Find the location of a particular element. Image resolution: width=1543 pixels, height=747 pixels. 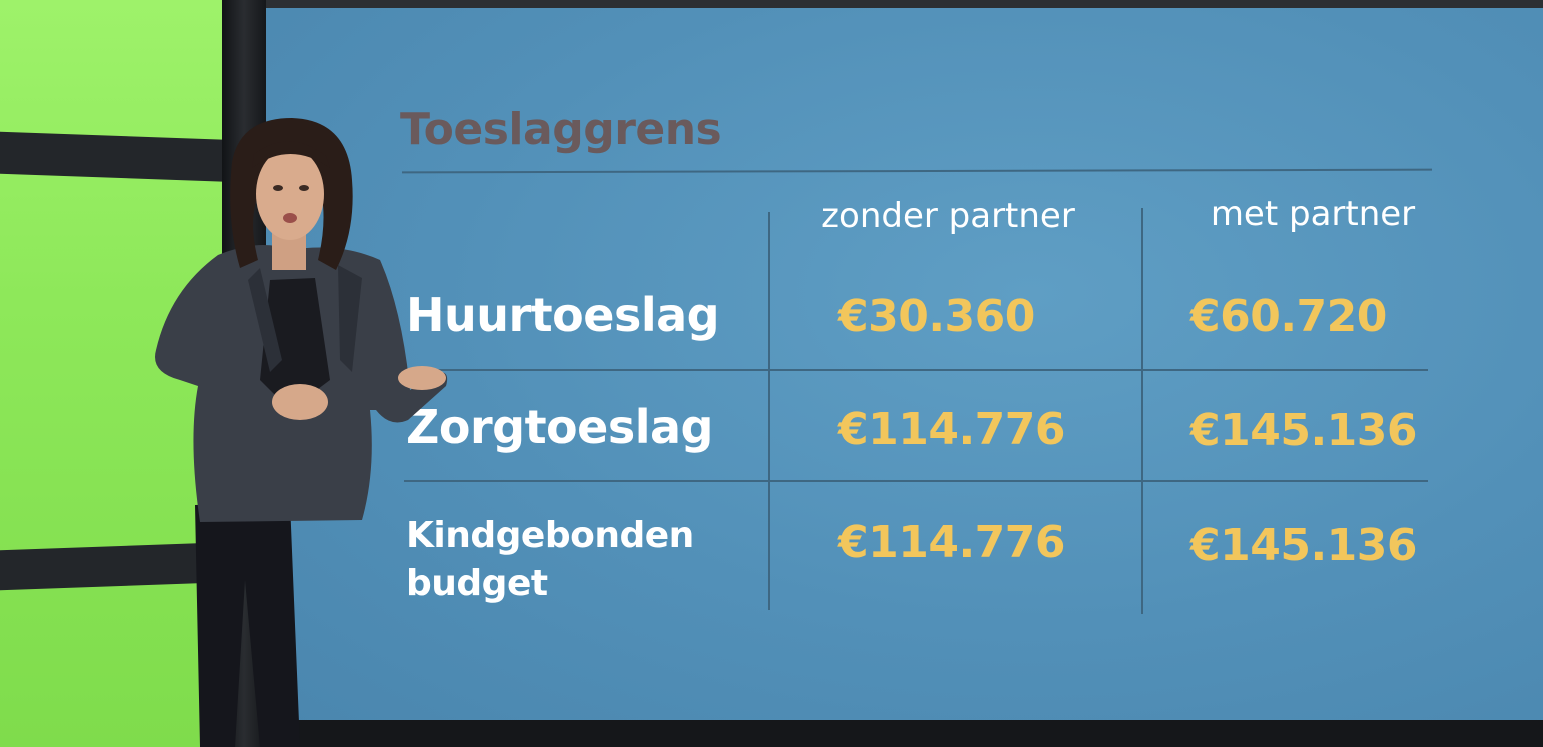

value-huurtoeslag-met-partner: €60.720 is located at coordinates (1288, 316).